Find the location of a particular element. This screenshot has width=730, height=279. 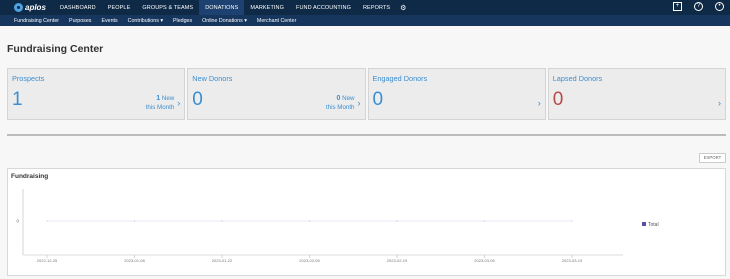

new-count: 0 is located at coordinates (338, 98).